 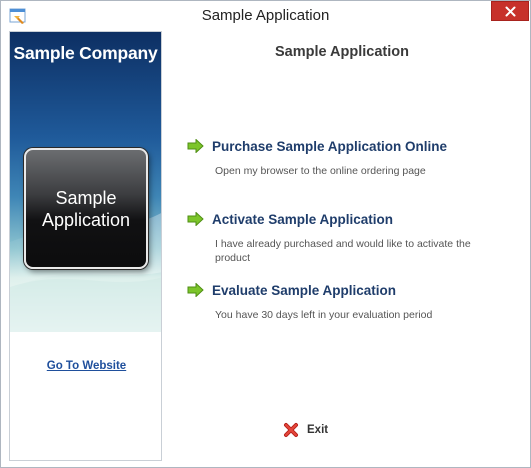 I want to click on close-button, so click(x=510, y=11).